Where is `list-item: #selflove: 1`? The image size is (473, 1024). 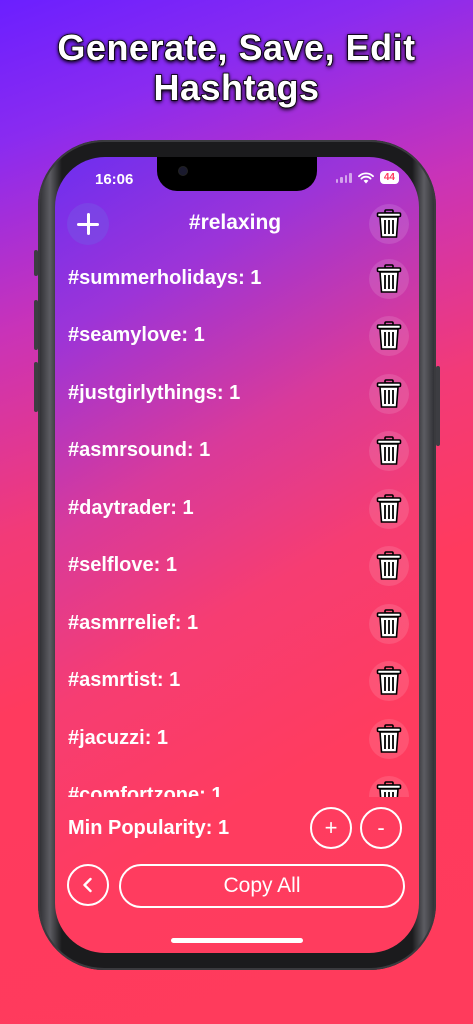
list-item: #selflove: 1 is located at coordinates (237, 566).